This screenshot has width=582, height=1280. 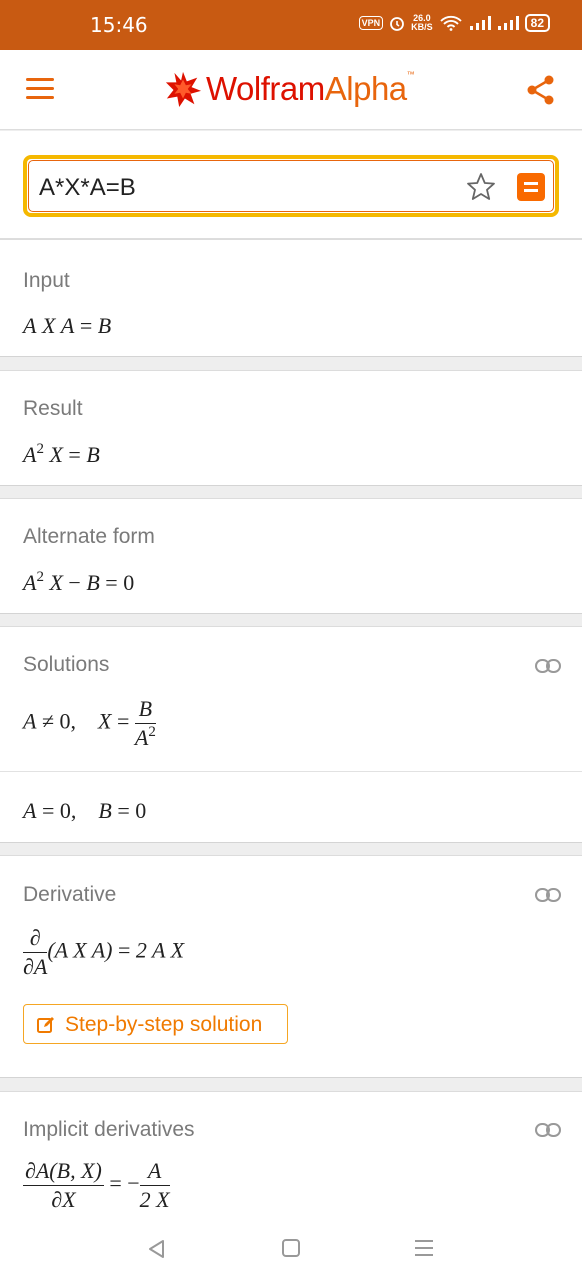 What do you see at coordinates (365, 88) in the screenshot?
I see `logo-text-alpha: Alpha` at bounding box center [365, 88].